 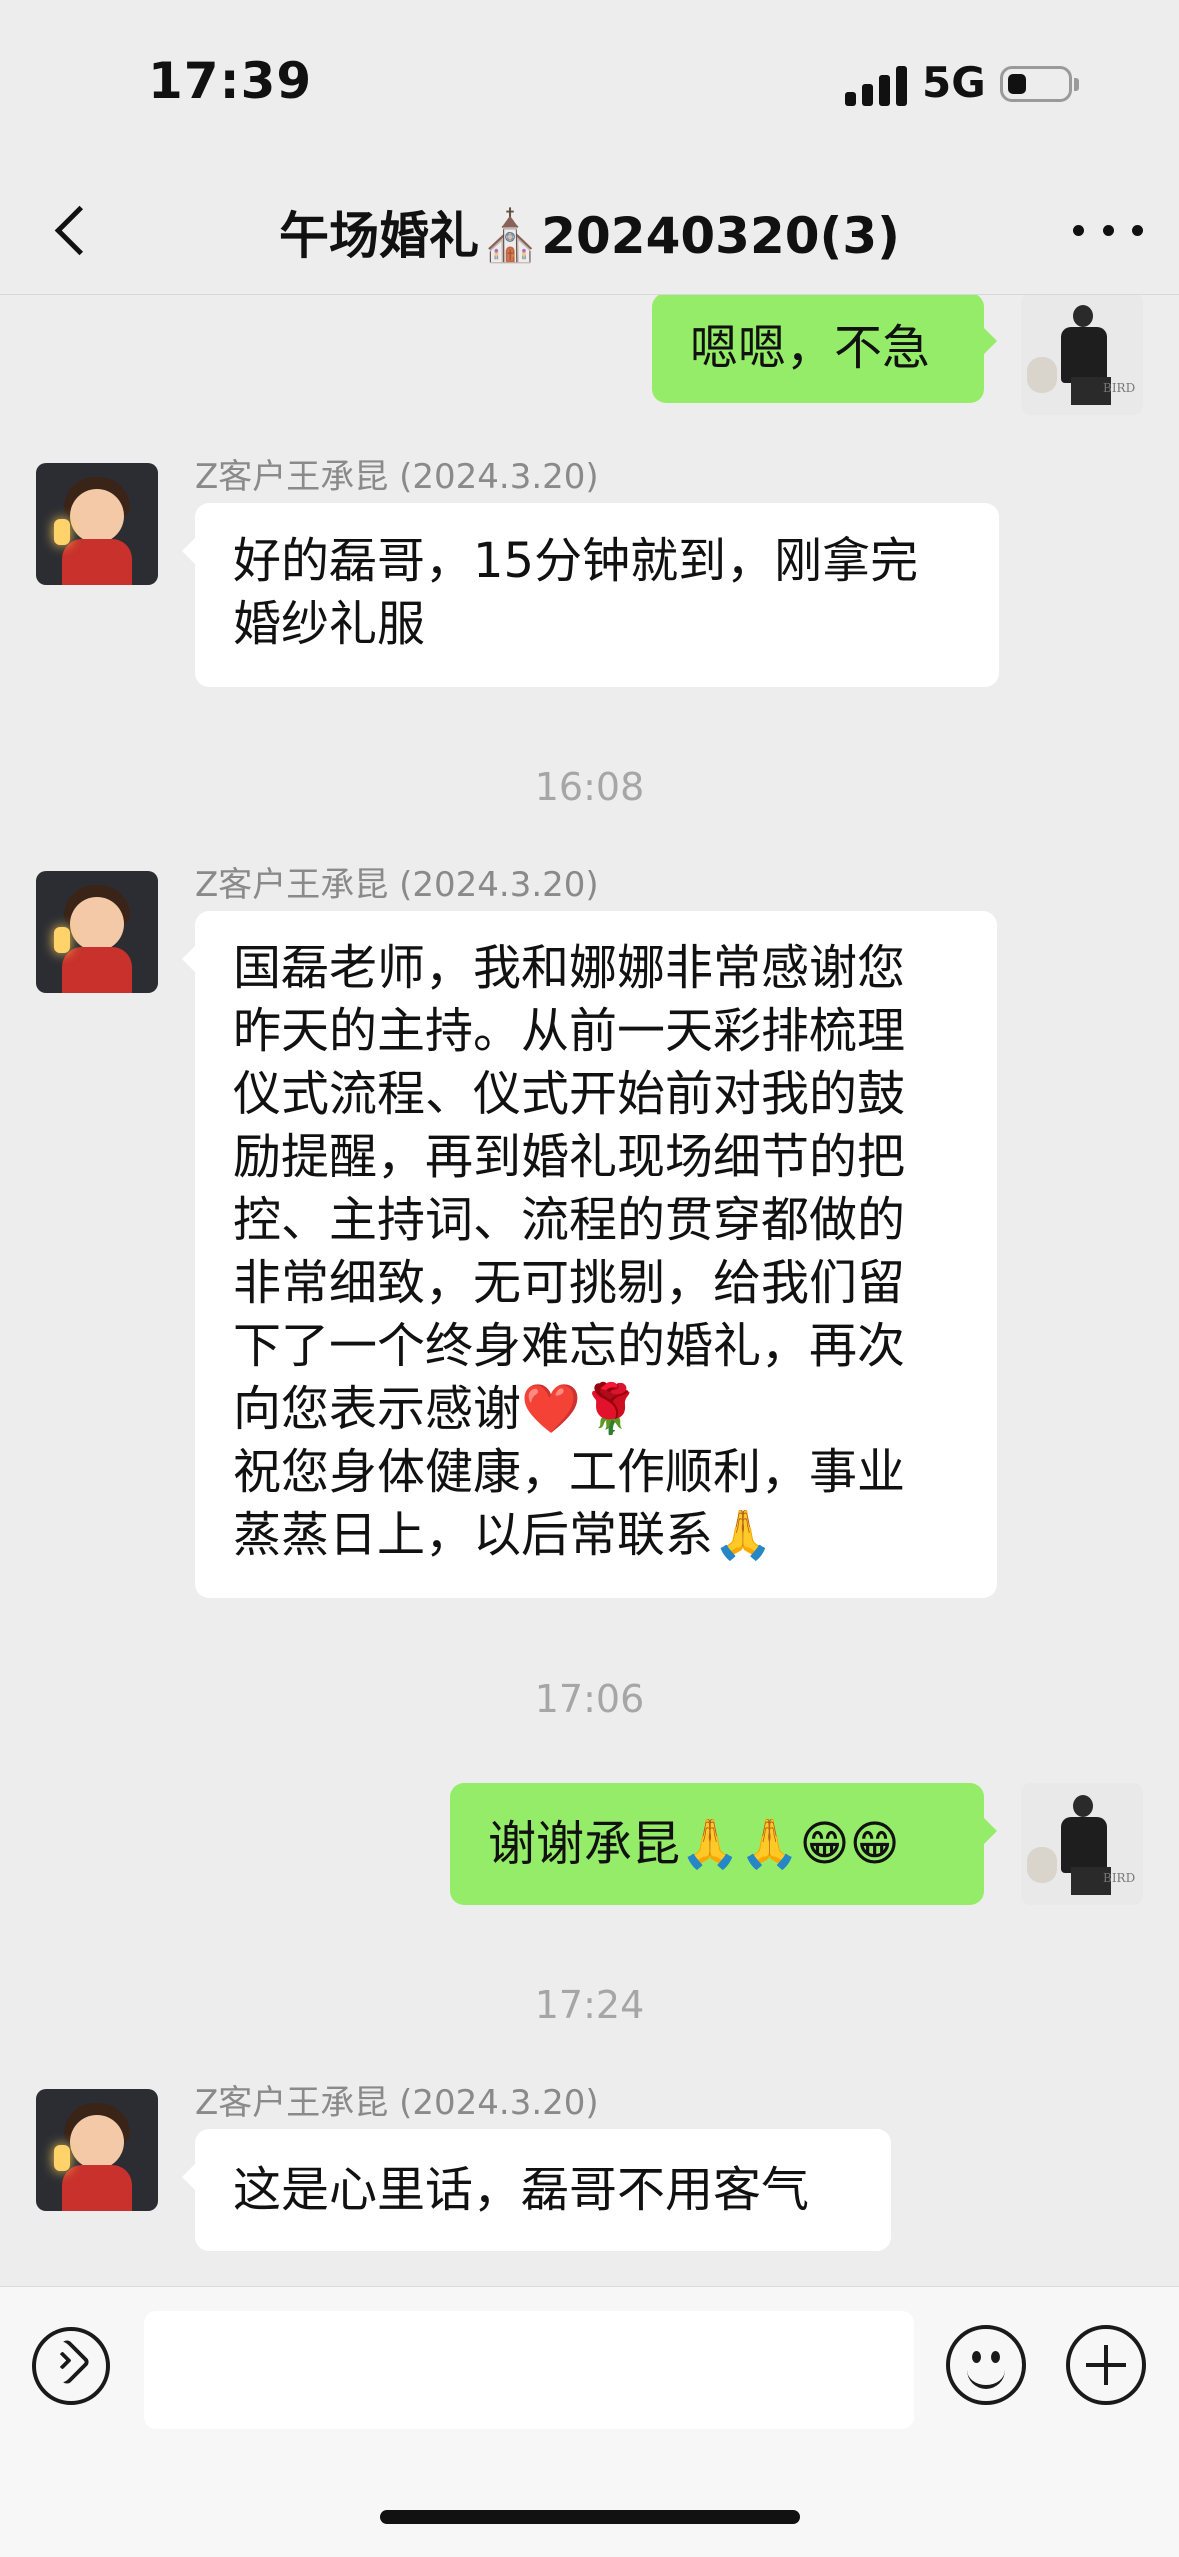 I want to click on message-bubble-outgoing: 嗯嗯，不急, so click(x=824, y=349).